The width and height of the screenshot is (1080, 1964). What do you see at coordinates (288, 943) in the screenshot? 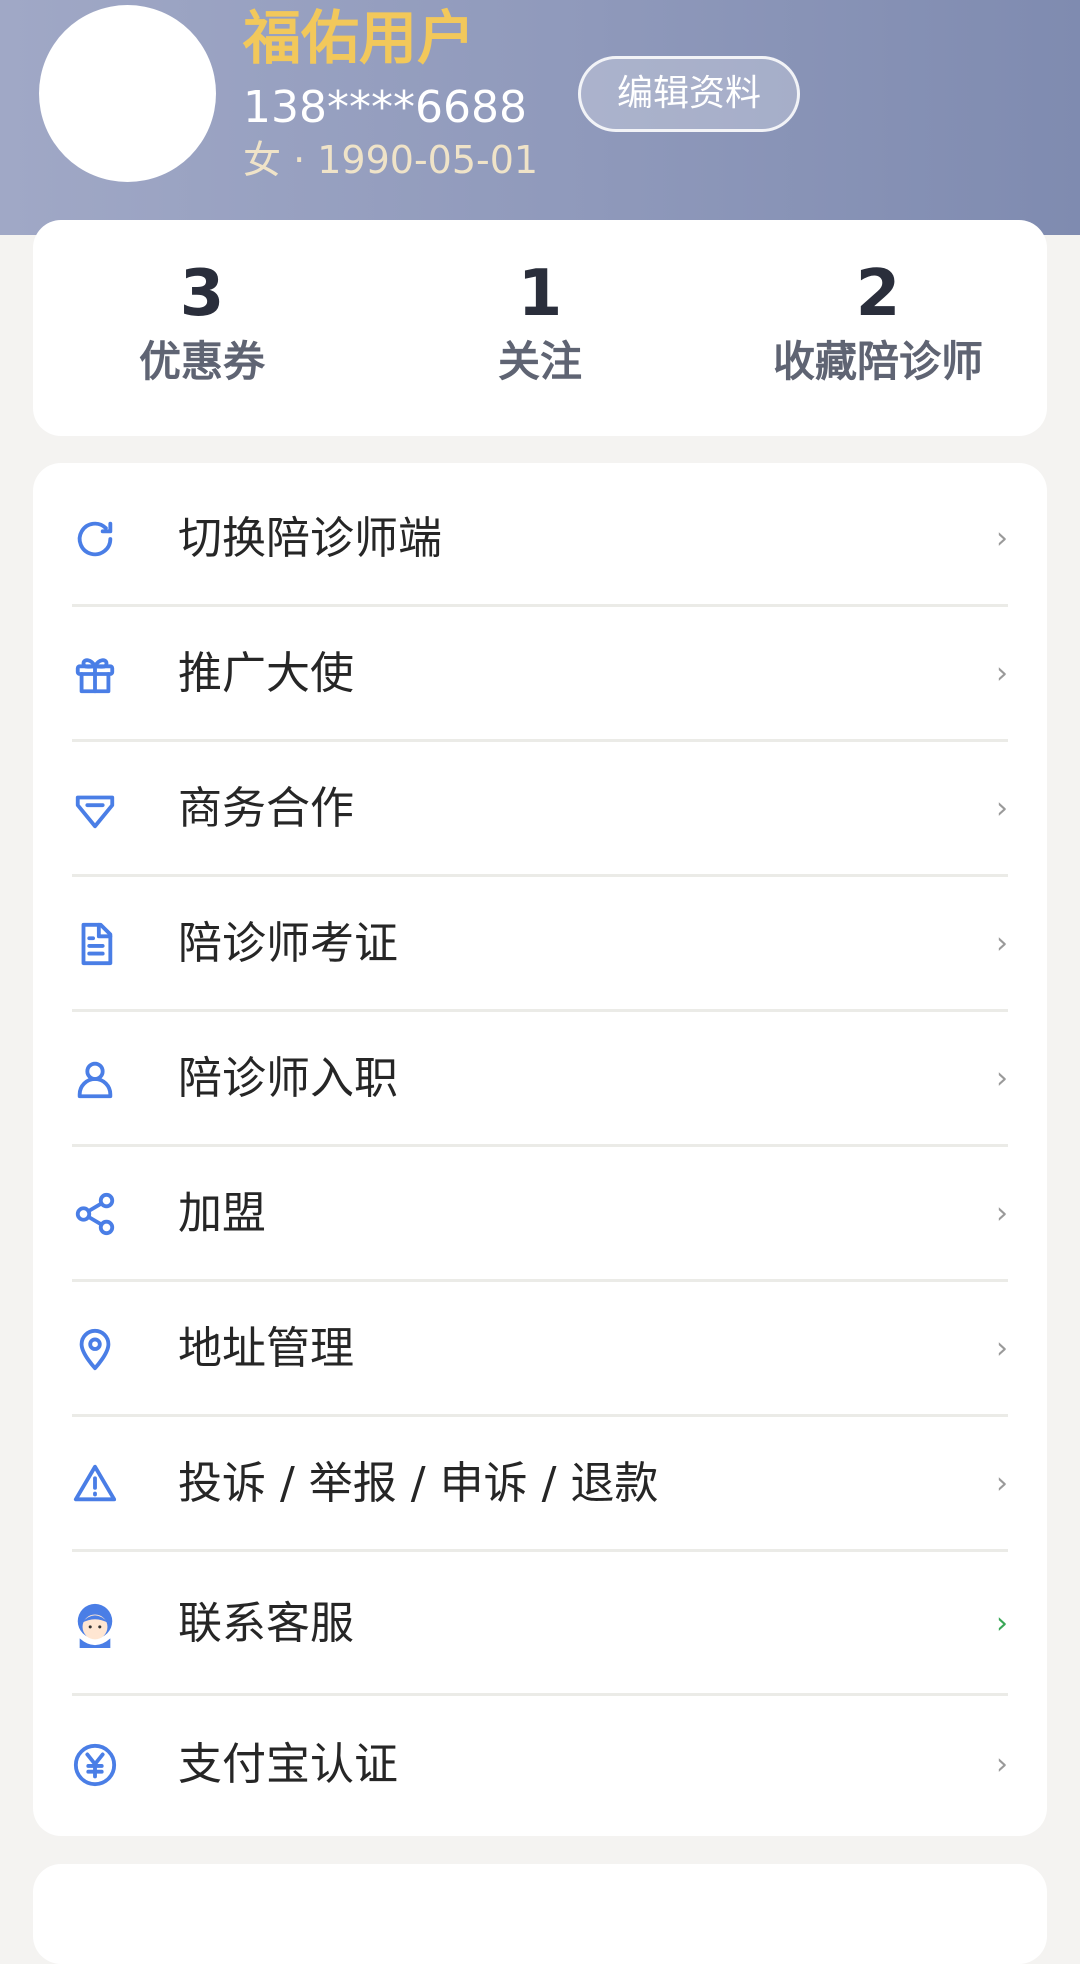
I see `menu-item-label: 陪诊师考证` at bounding box center [288, 943].